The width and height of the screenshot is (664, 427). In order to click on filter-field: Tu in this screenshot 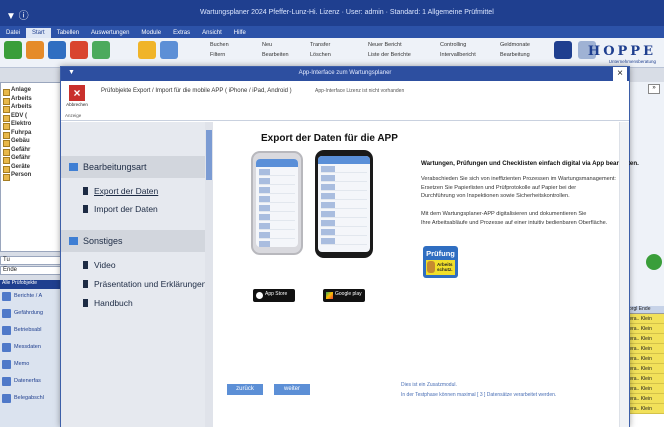, I will do `click(32, 260)`.